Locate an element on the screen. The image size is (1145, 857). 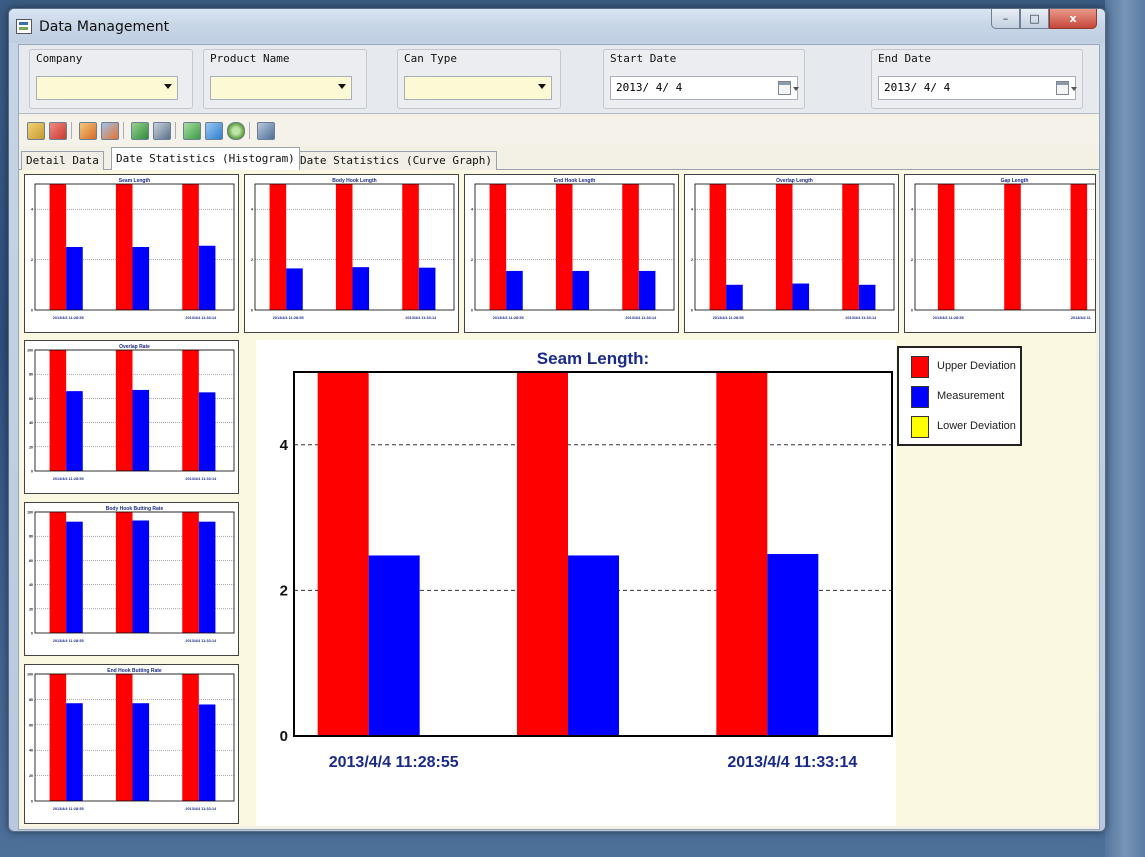
edit-save-icon is located at coordinates (110, 131).